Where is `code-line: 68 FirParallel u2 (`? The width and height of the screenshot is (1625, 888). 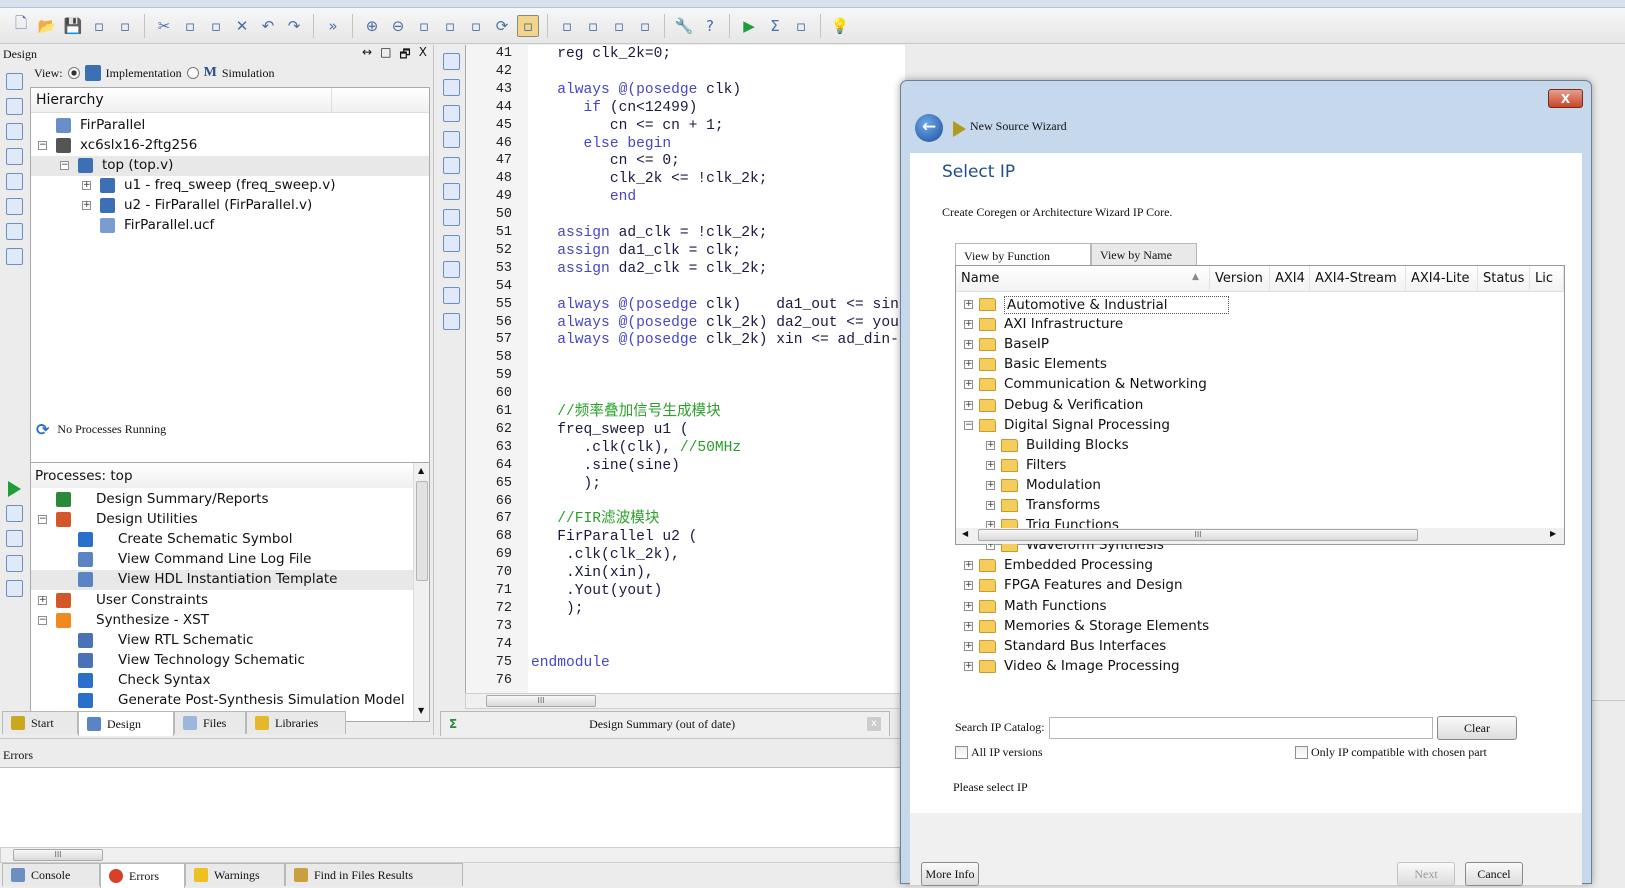 code-line: 68 FirParallel u2 ( is located at coordinates (685, 537).